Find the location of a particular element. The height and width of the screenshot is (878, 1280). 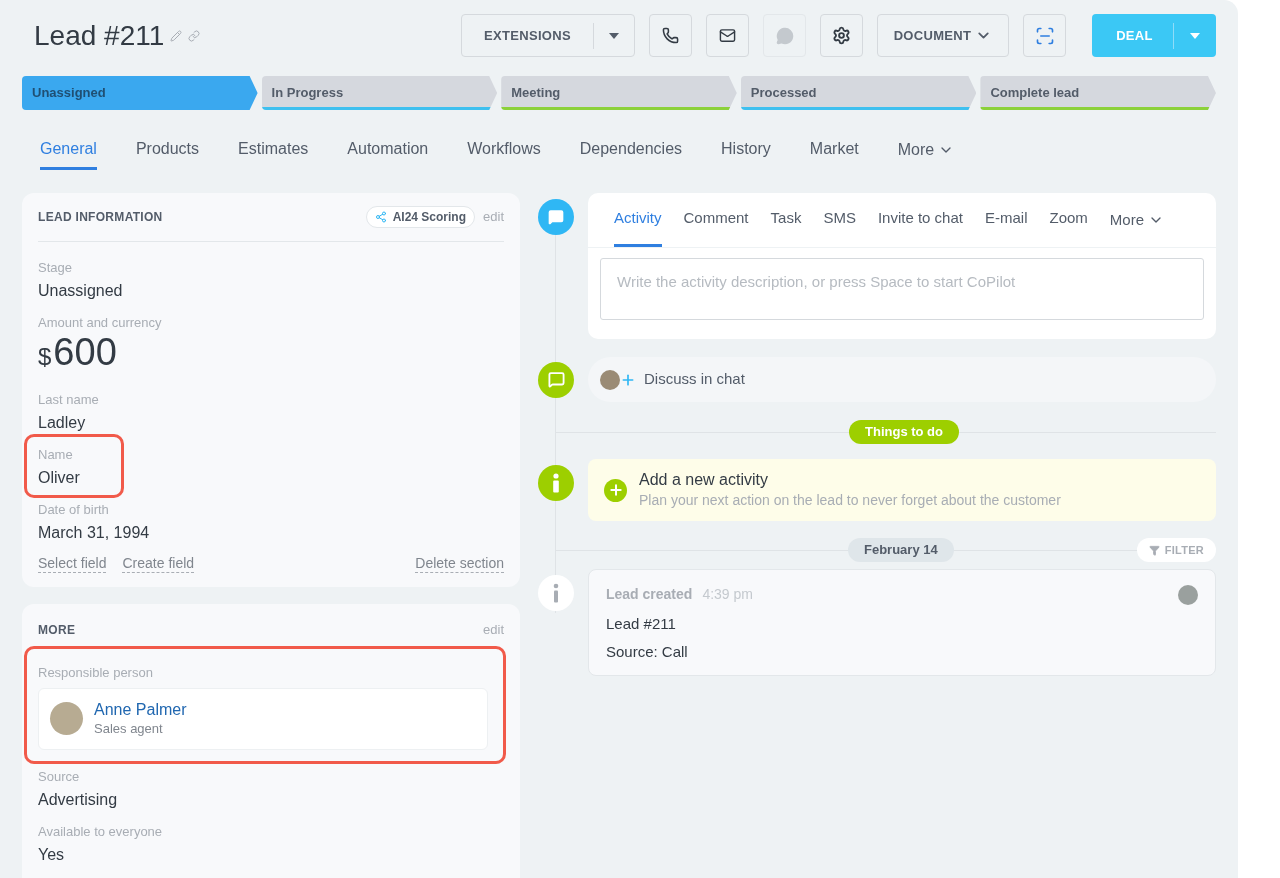

field-label: Name is located at coordinates (56, 455).